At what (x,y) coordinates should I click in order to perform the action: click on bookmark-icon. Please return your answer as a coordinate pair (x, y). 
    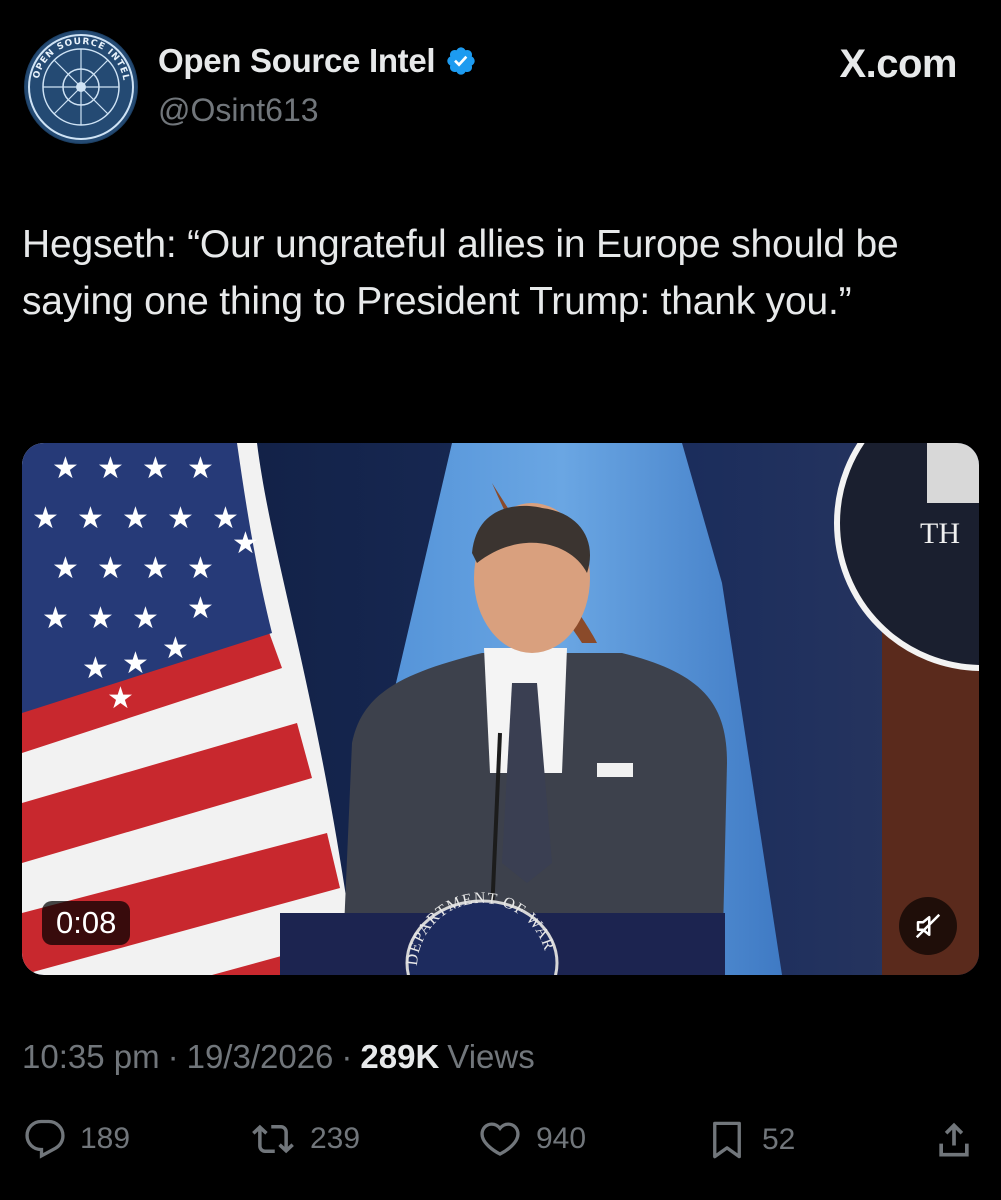
    Looking at the image, I should click on (727, 1140).